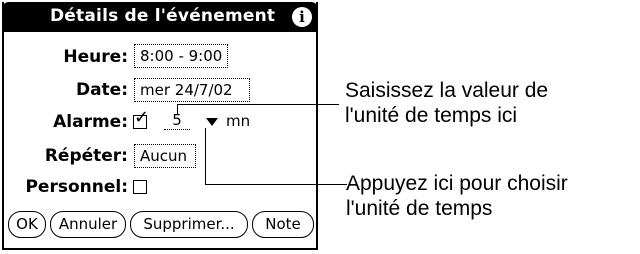 The height and width of the screenshot is (254, 640). What do you see at coordinates (163, 16) in the screenshot?
I see `dialog-title: Détails de l'événement` at bounding box center [163, 16].